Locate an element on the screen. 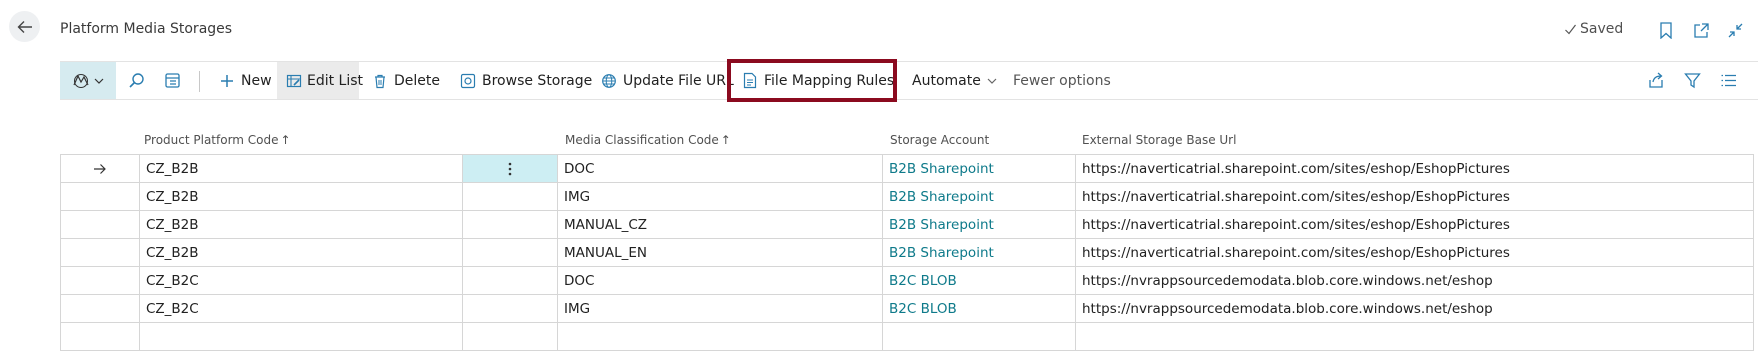  open-new-window-icon is located at coordinates (1701, 30).